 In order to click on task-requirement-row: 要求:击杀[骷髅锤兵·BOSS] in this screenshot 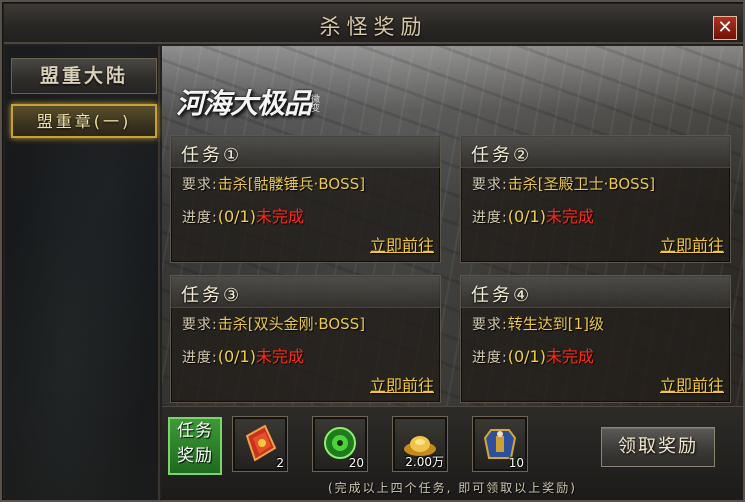, I will do `click(273, 183)`.